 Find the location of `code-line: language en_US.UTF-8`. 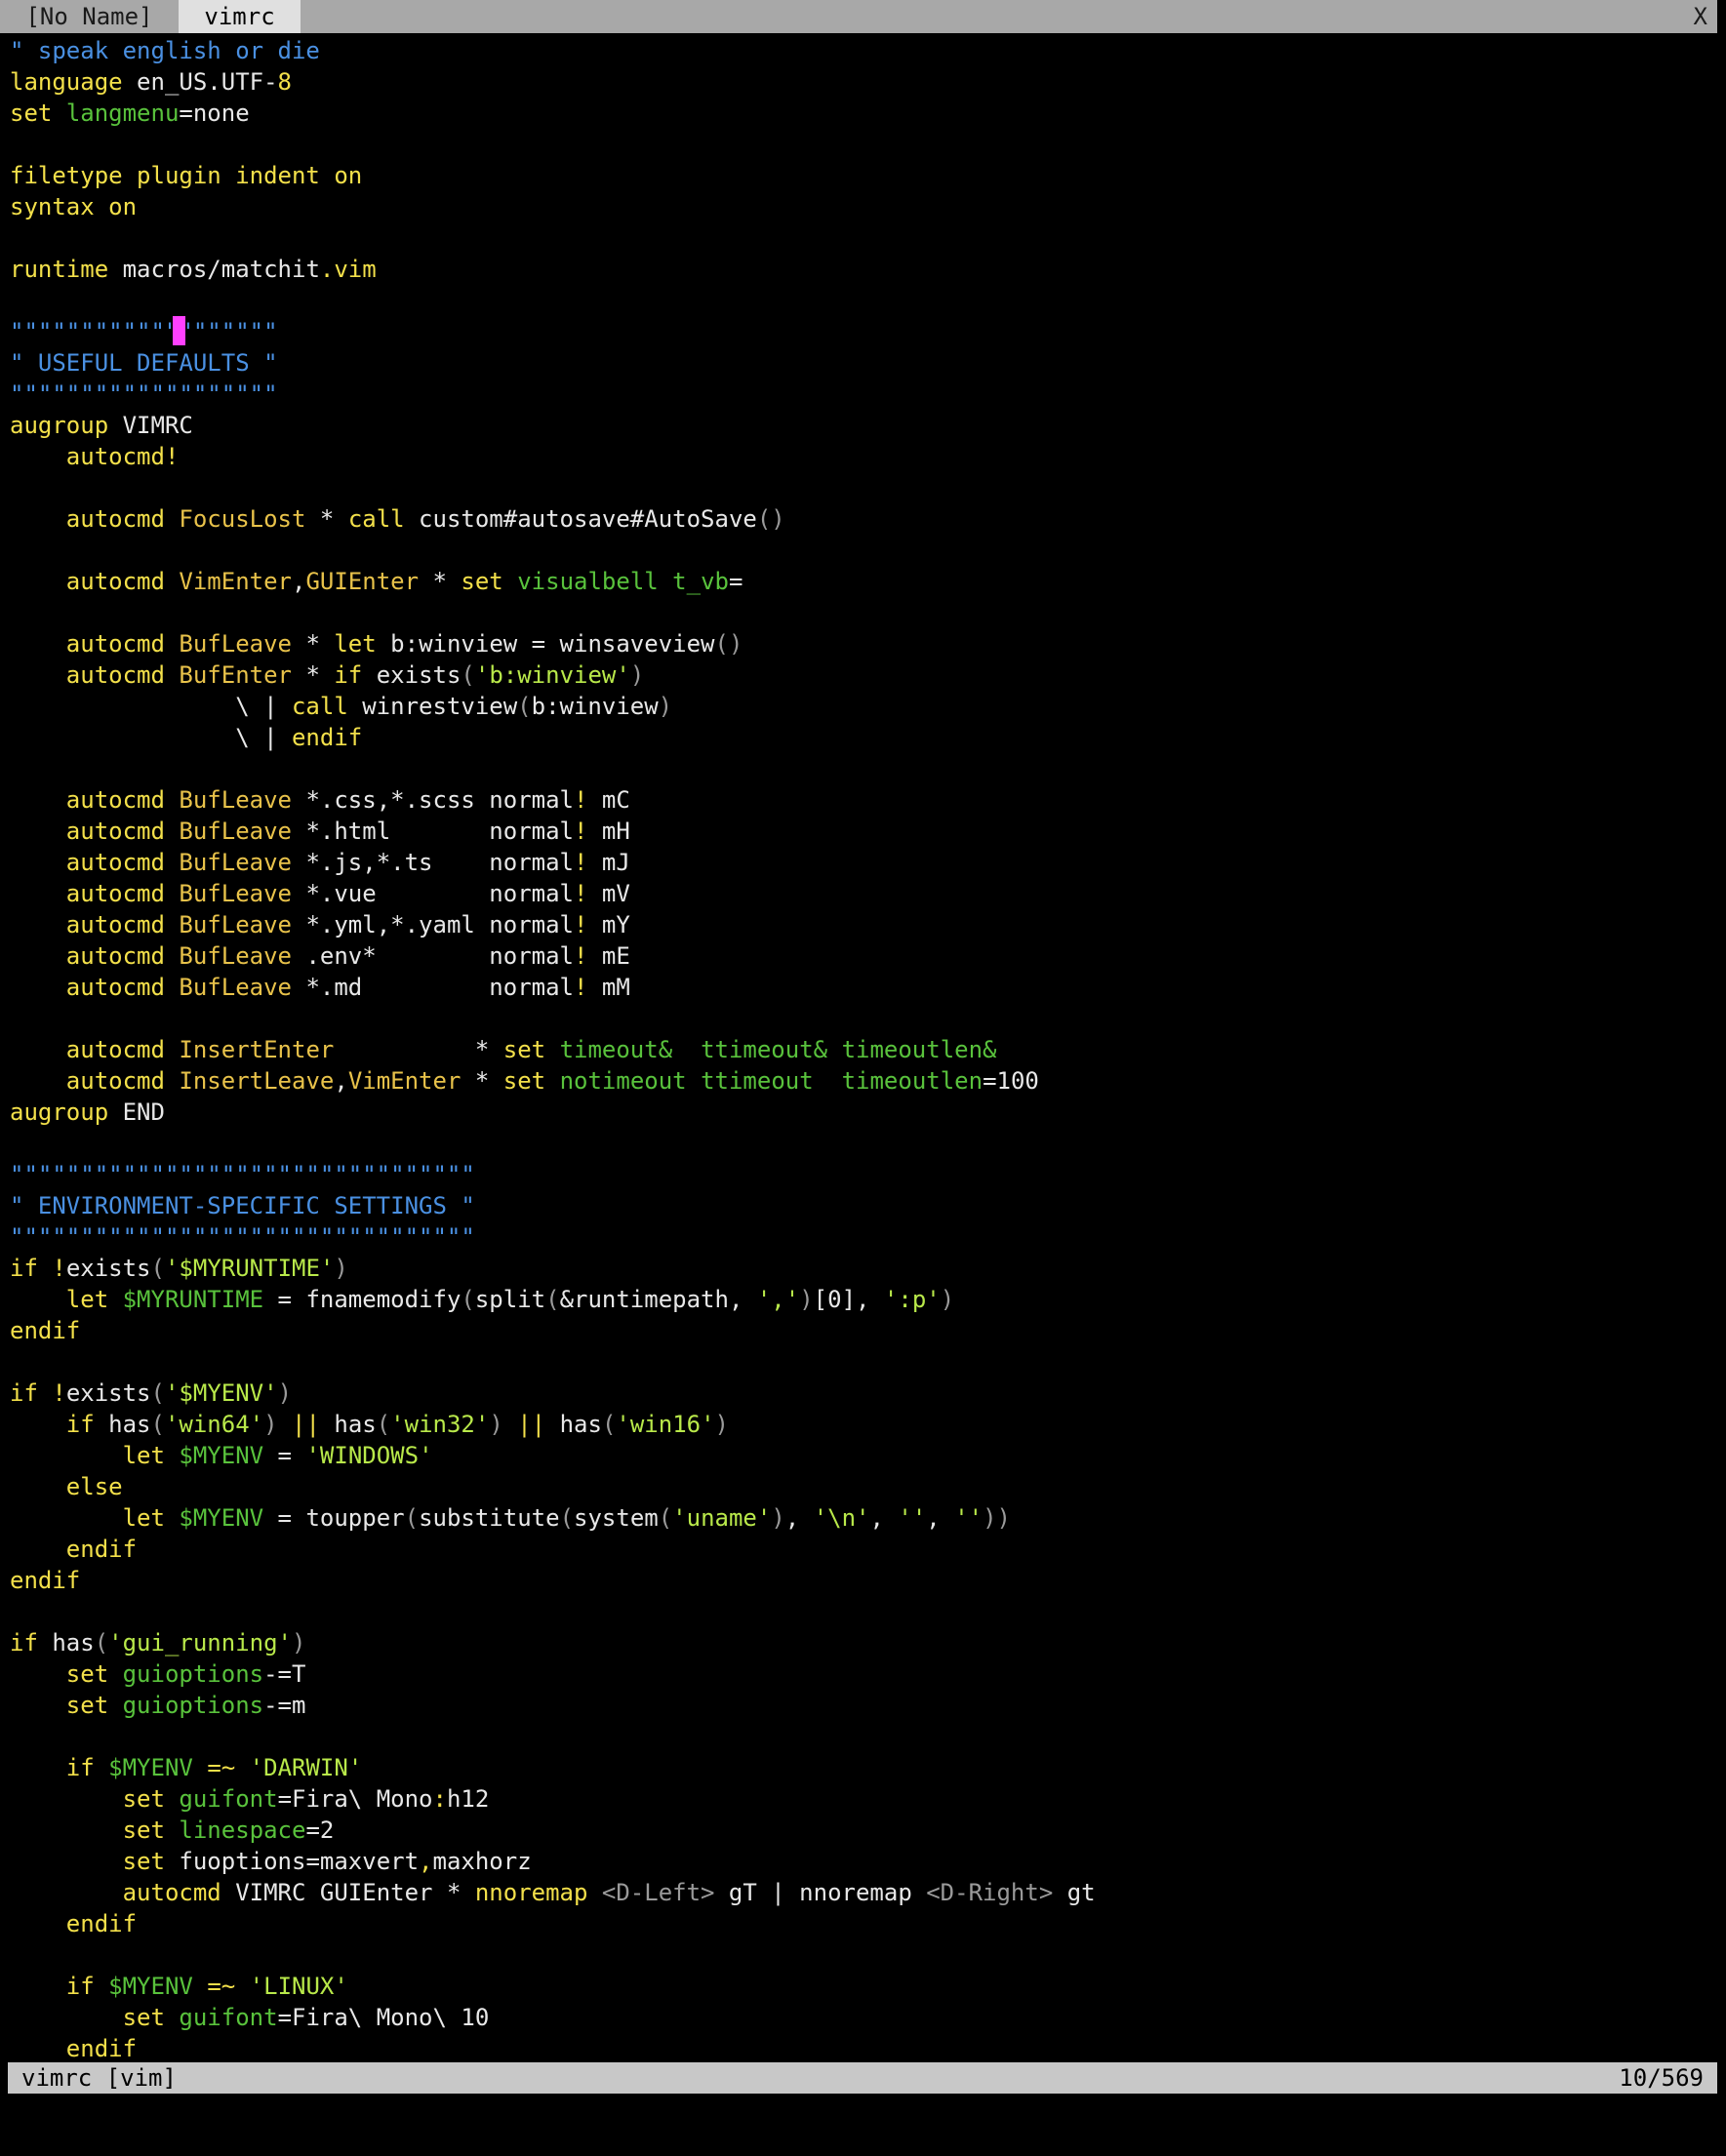

code-line: language en_US.UTF-8 is located at coordinates (151, 82).